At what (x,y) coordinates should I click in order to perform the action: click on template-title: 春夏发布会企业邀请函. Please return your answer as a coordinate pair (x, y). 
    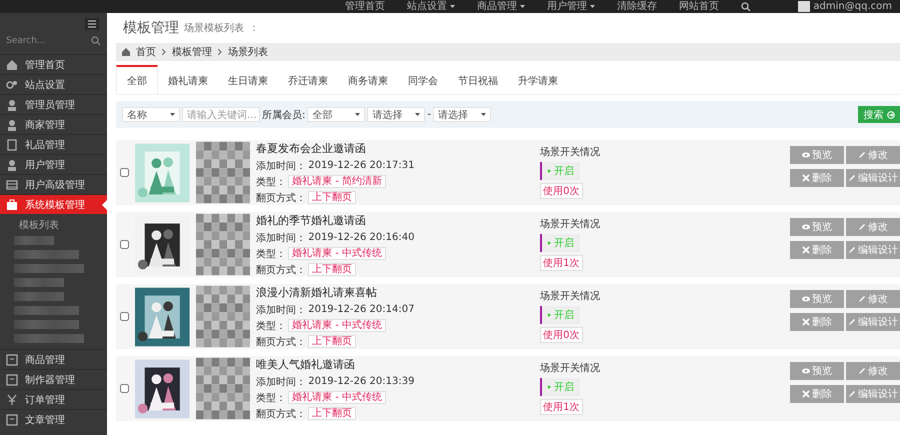
    Looking at the image, I should click on (395, 148).